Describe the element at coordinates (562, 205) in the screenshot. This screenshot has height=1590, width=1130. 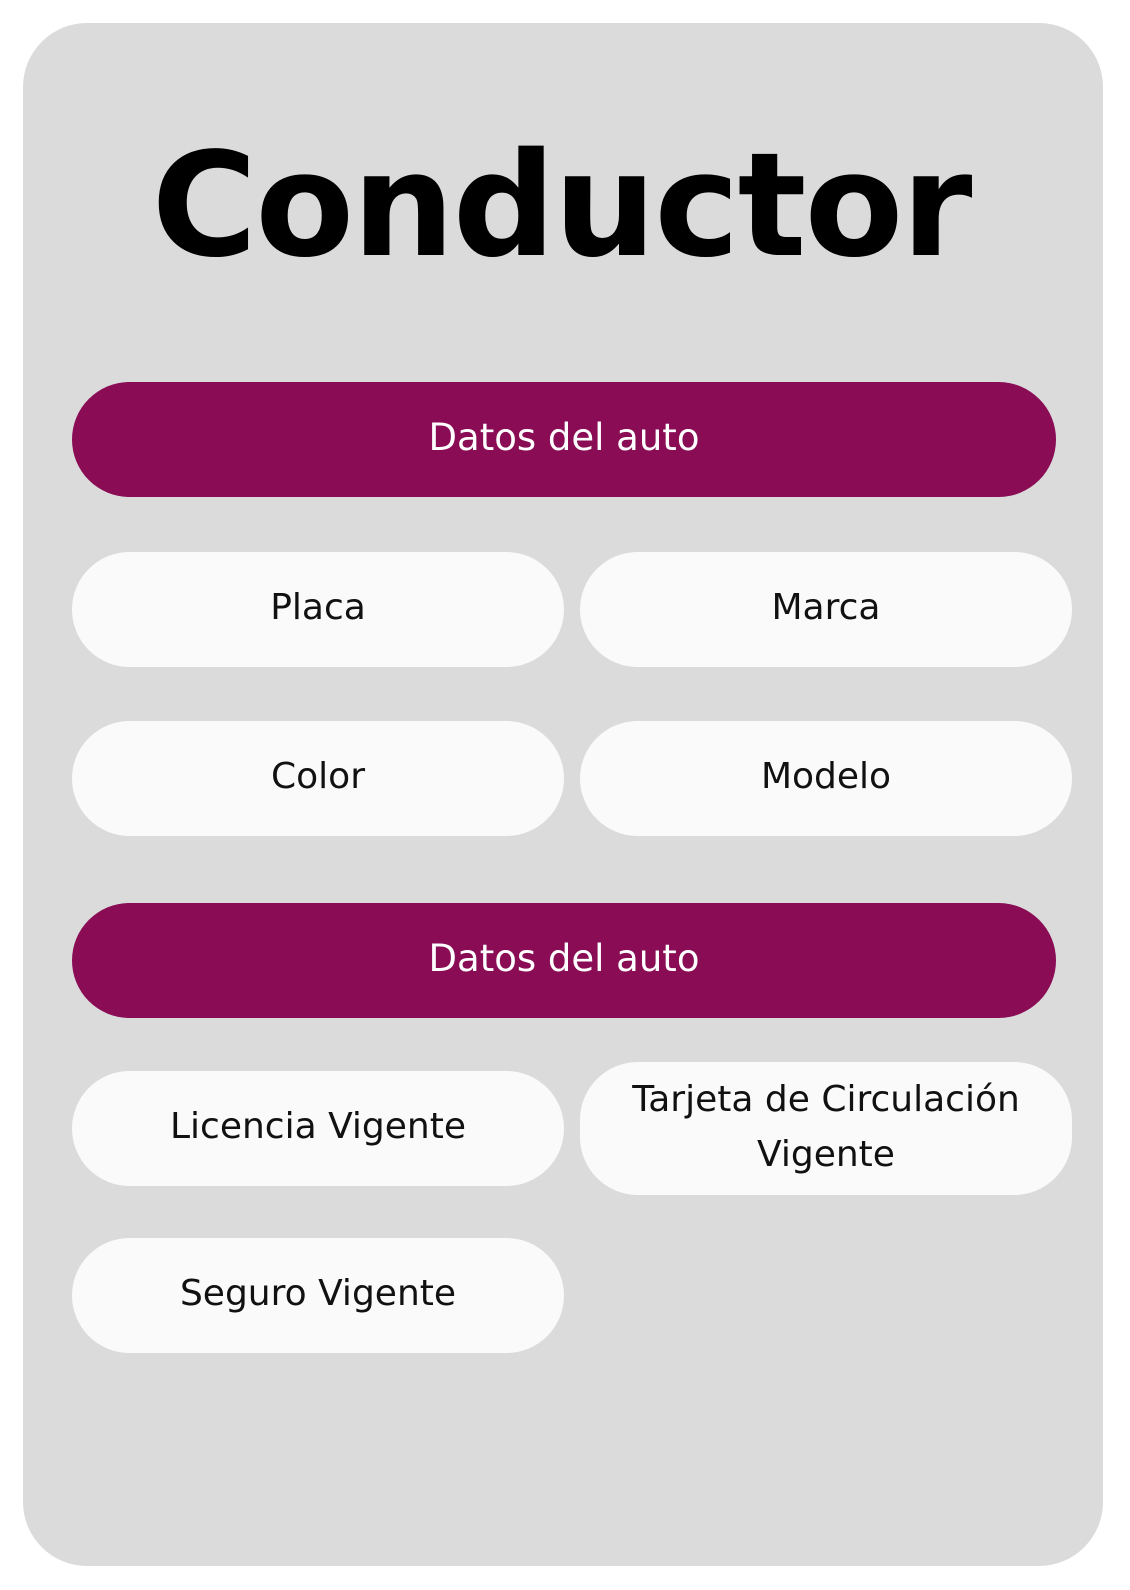
I see `page-title: Conductor` at that location.